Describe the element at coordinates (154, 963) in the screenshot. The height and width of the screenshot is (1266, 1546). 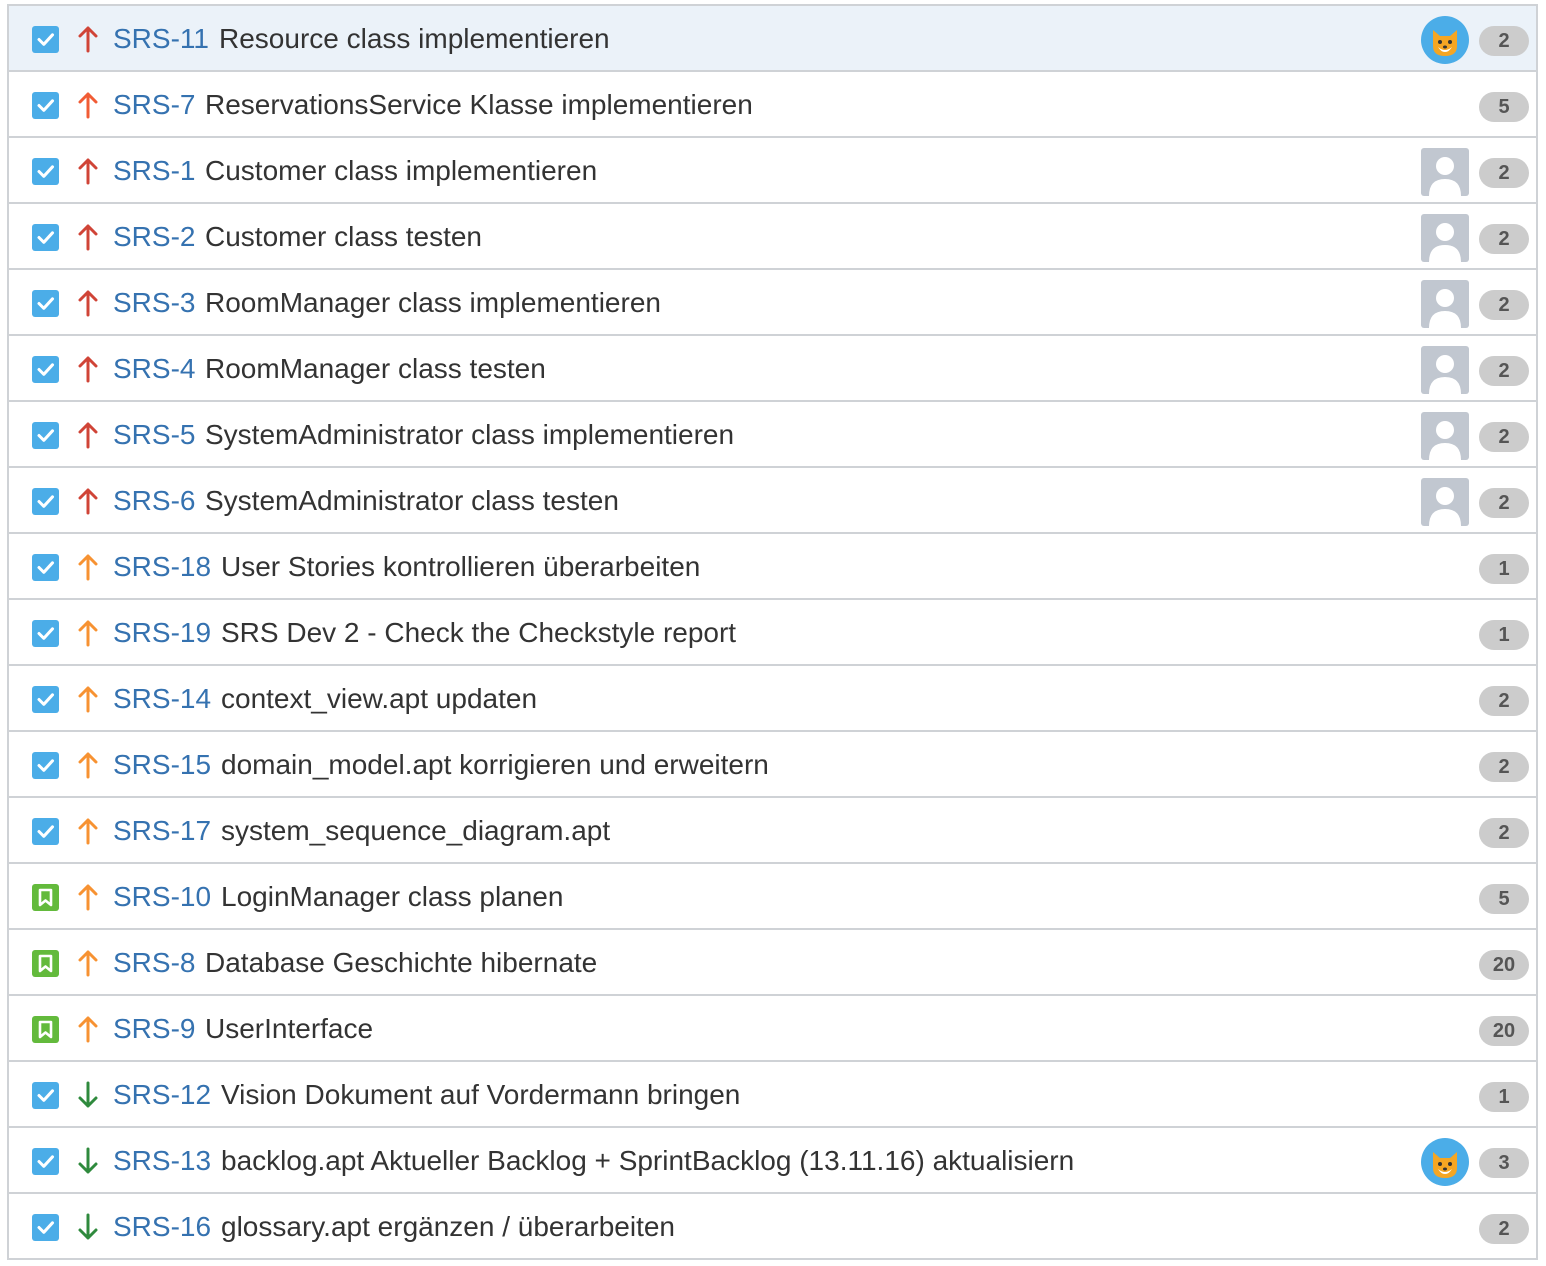
I see `issue-key-link: SRS-8` at that location.